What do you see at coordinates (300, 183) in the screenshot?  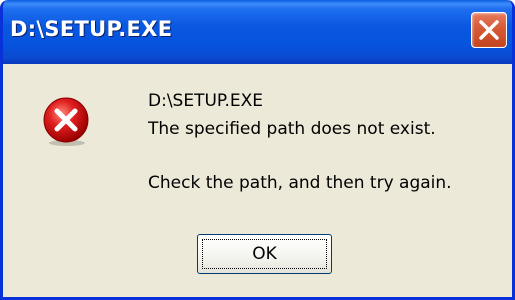 I see `message-hint-text: Check the path, and then try again.` at bounding box center [300, 183].